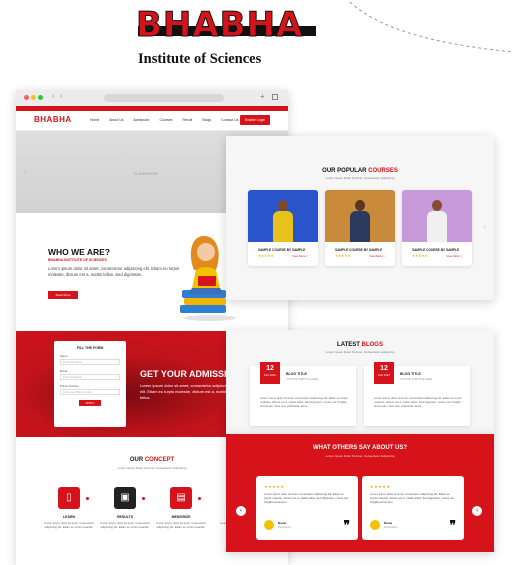 The image size is (514, 565). I want to click on address-bar, so click(164, 98).